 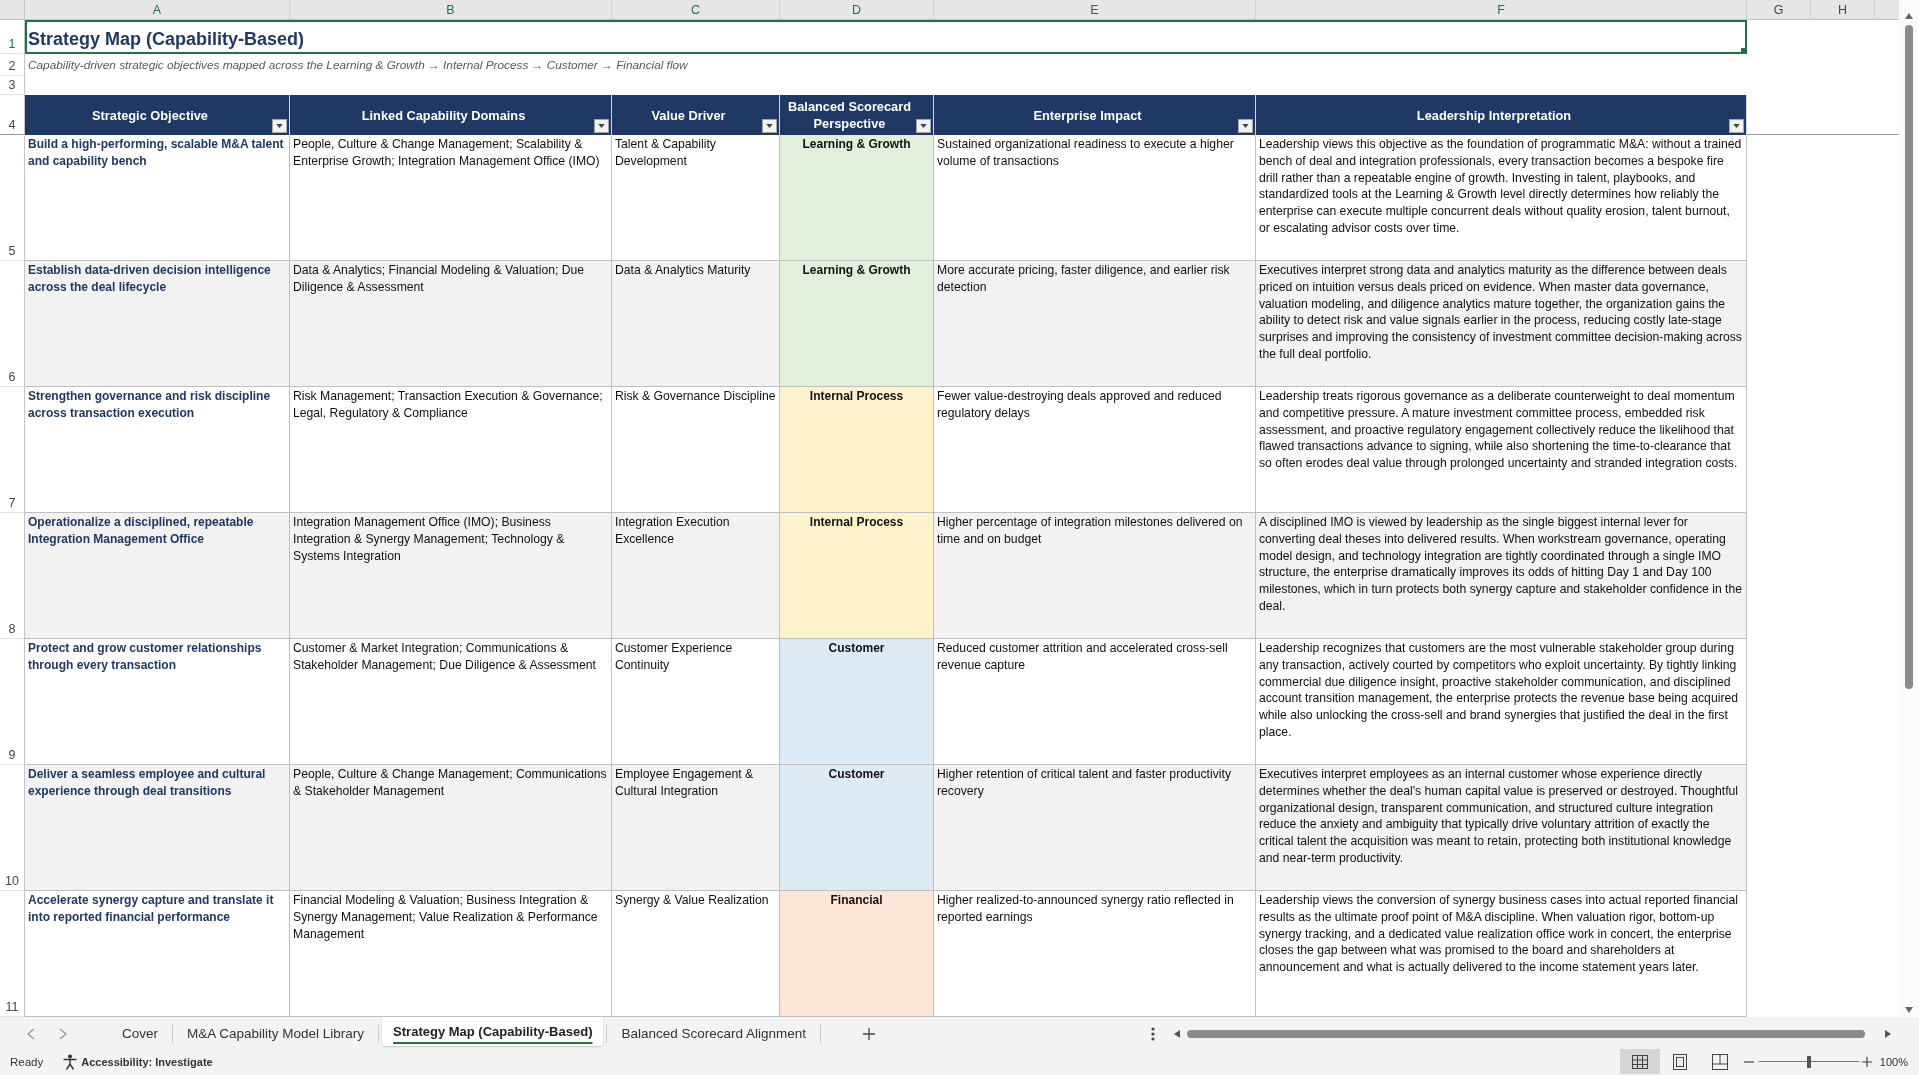 What do you see at coordinates (451, 324) in the screenshot?
I see `table-cell: Data & Analytics; Financial Modeling & Valuation; Due Diligence & Assessment` at bounding box center [451, 324].